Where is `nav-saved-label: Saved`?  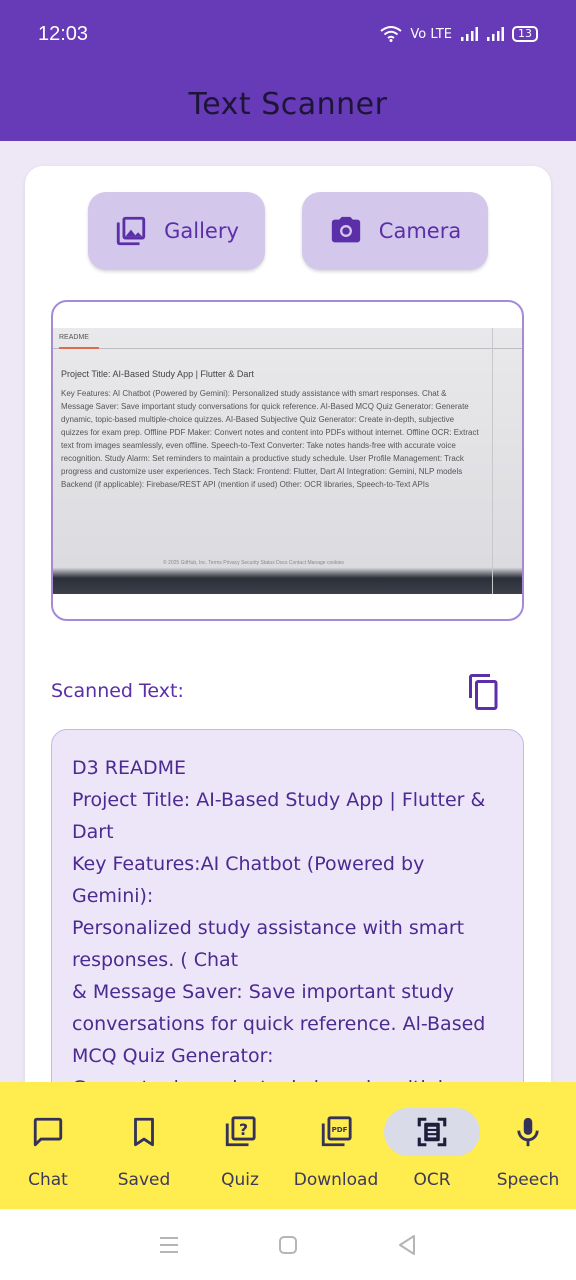
nav-saved-label: Saved is located at coordinates (144, 1180).